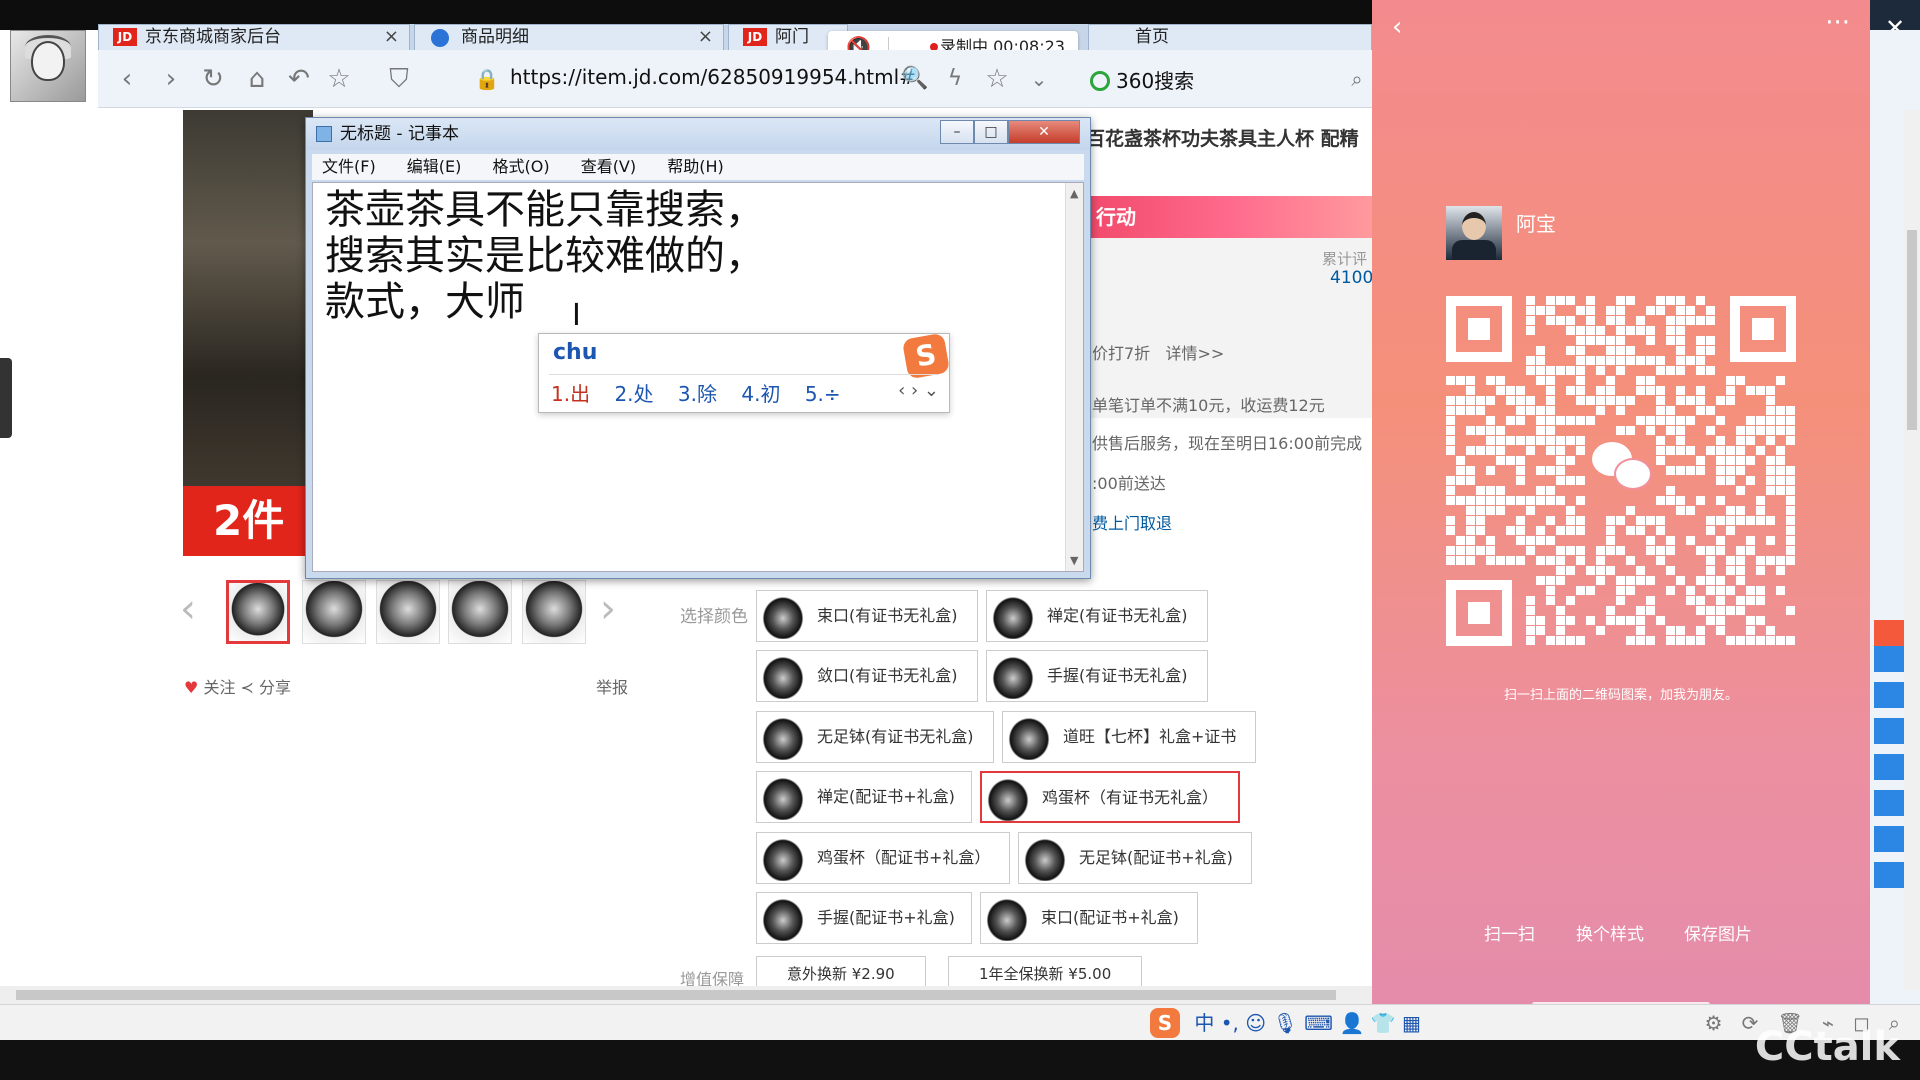  What do you see at coordinates (219, 687) in the screenshot?
I see `follow-button: 关注` at bounding box center [219, 687].